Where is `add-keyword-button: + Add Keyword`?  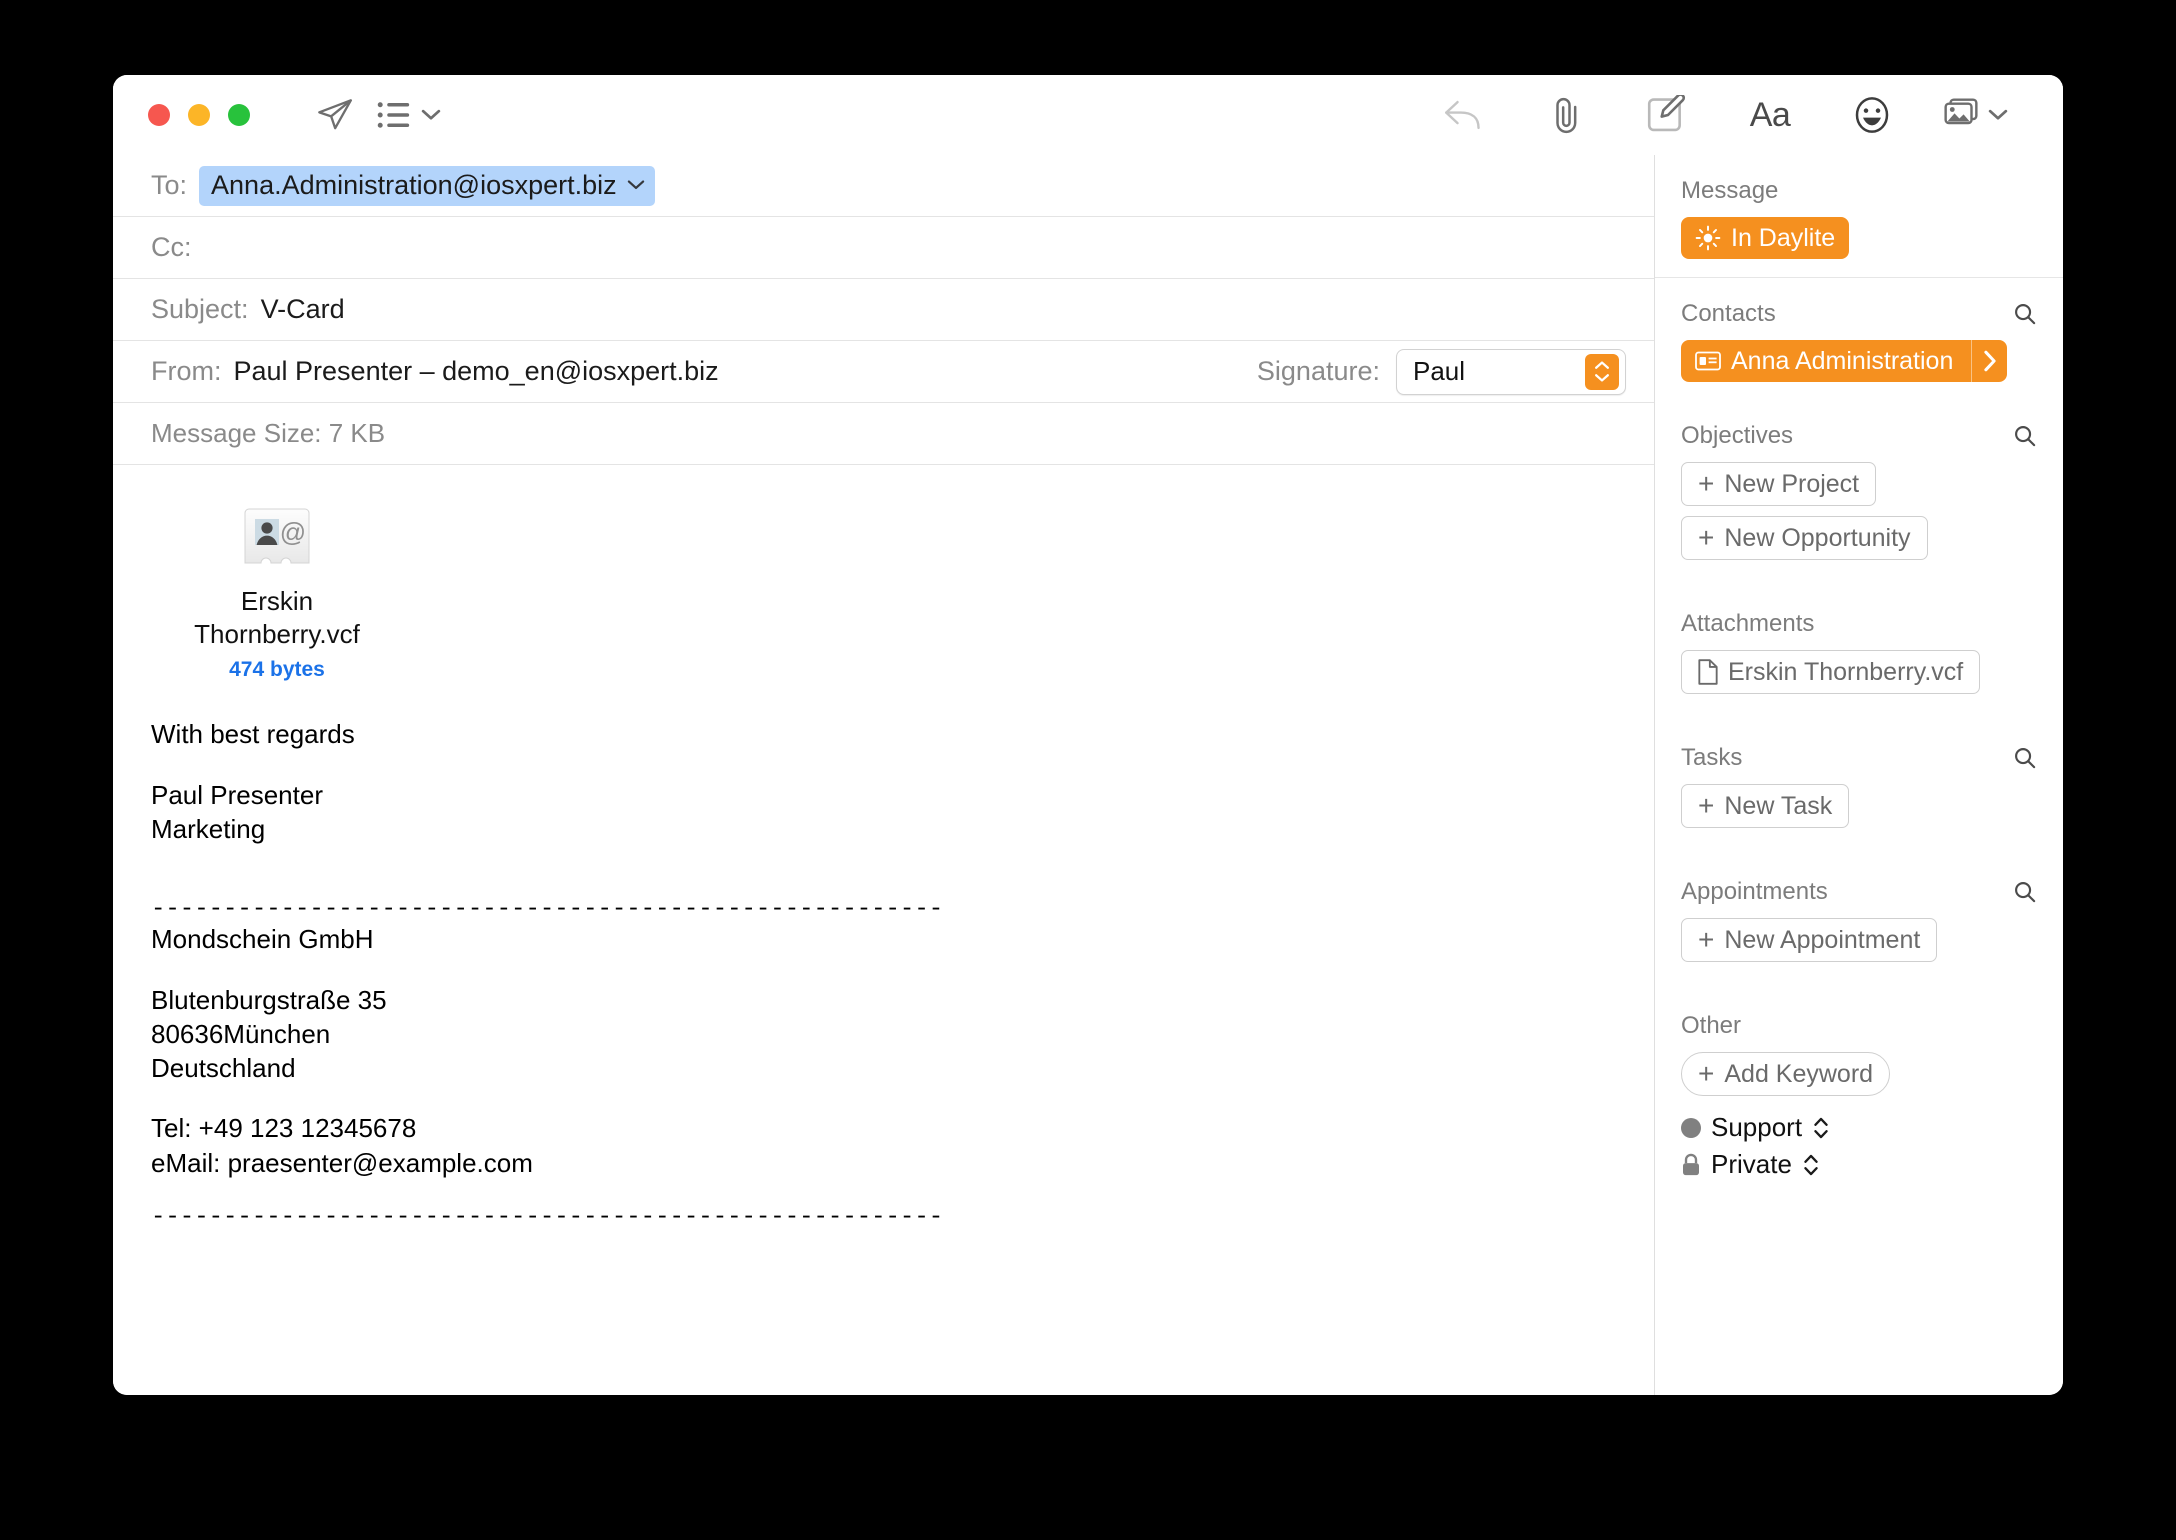
add-keyword-button: + Add Keyword is located at coordinates (1786, 1074).